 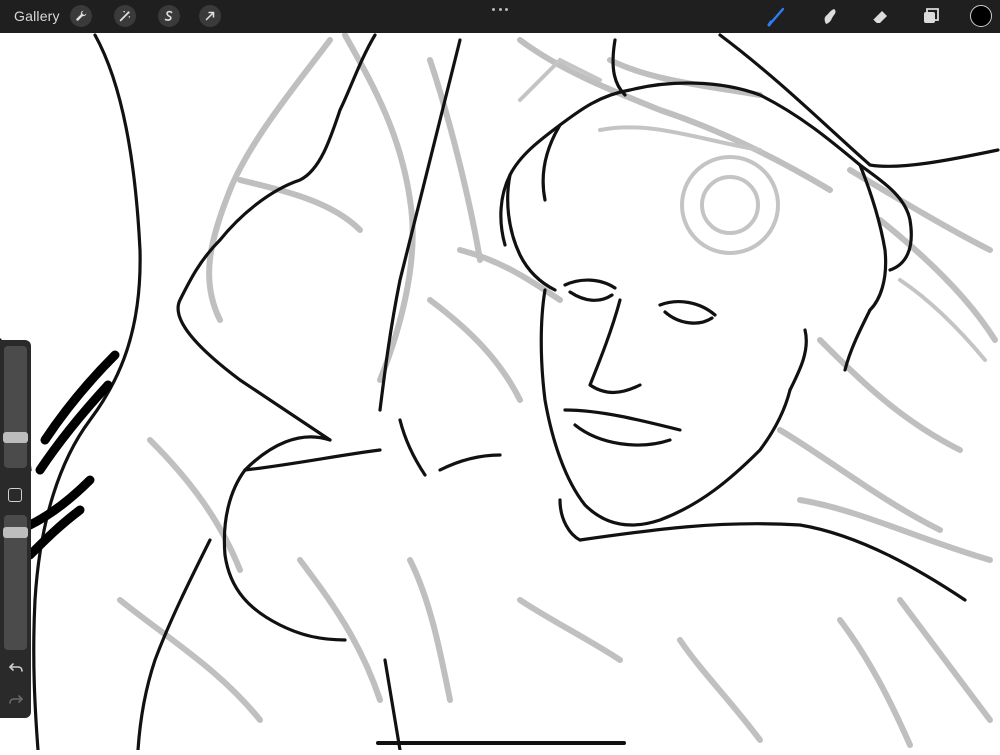 I want to click on more-options-icon, so click(x=500, y=9).